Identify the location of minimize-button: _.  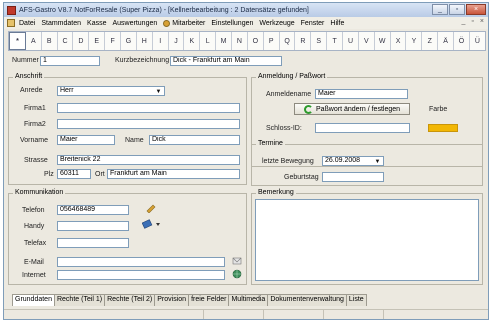
(440, 9).